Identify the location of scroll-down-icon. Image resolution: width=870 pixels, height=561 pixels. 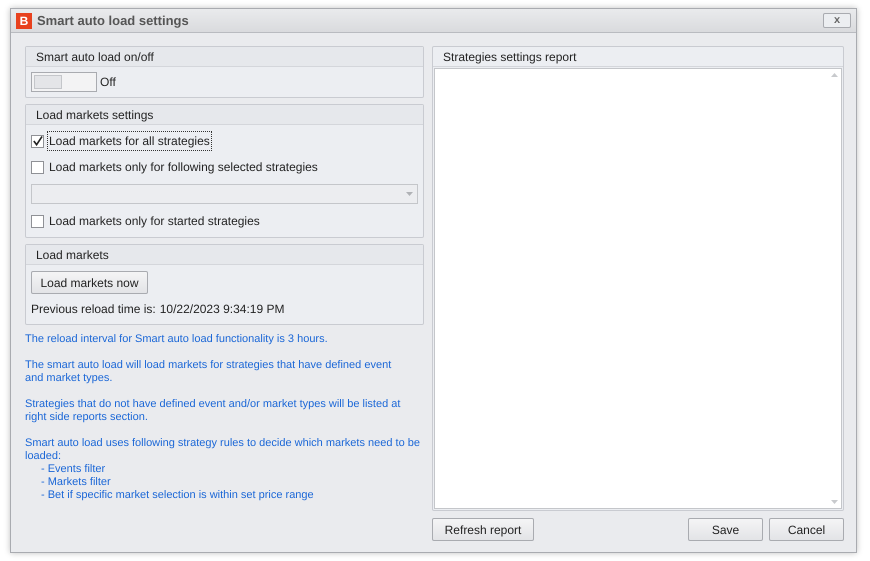
(834, 502).